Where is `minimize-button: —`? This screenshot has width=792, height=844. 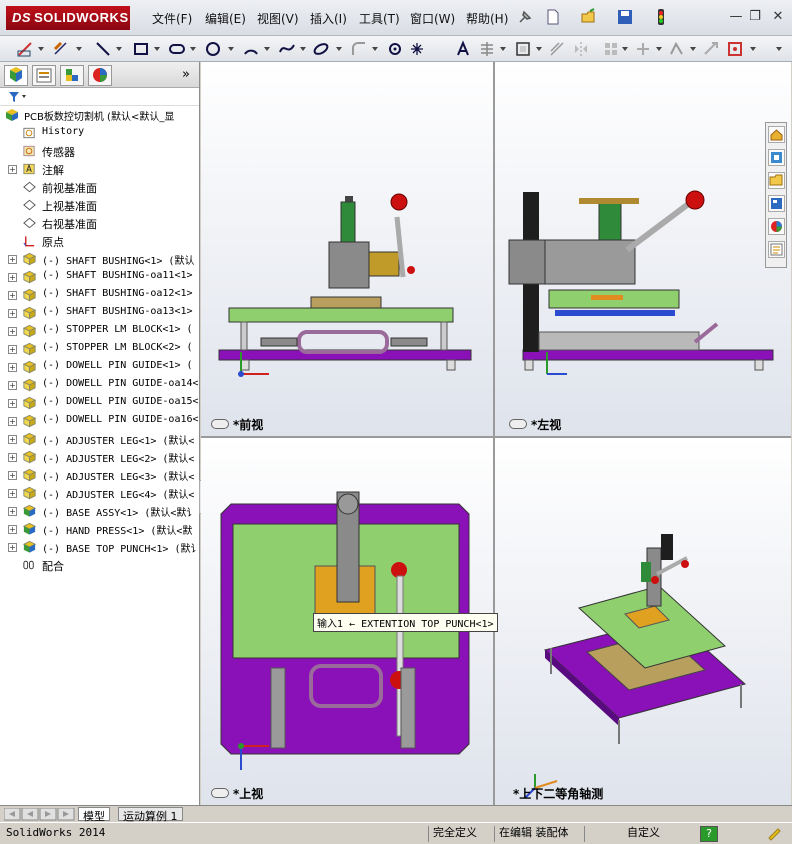
minimize-button: — is located at coordinates (736, 17).